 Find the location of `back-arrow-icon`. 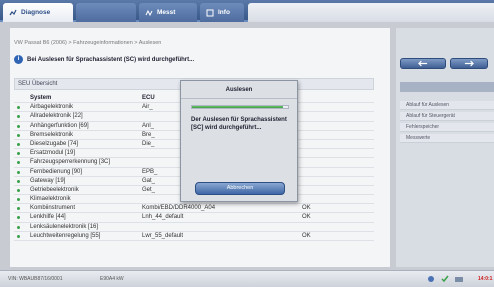

back-arrow-icon is located at coordinates (423, 63).